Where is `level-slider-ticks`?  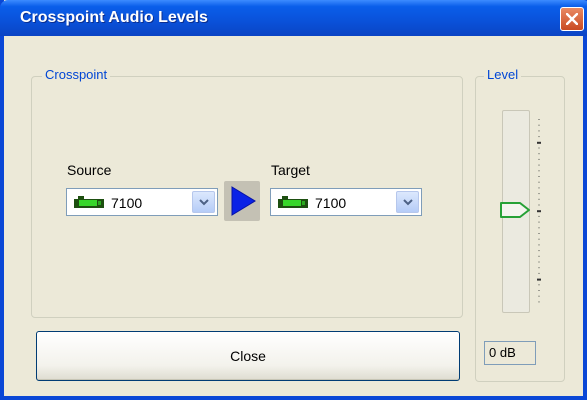
level-slider-ticks is located at coordinates (539, 211).